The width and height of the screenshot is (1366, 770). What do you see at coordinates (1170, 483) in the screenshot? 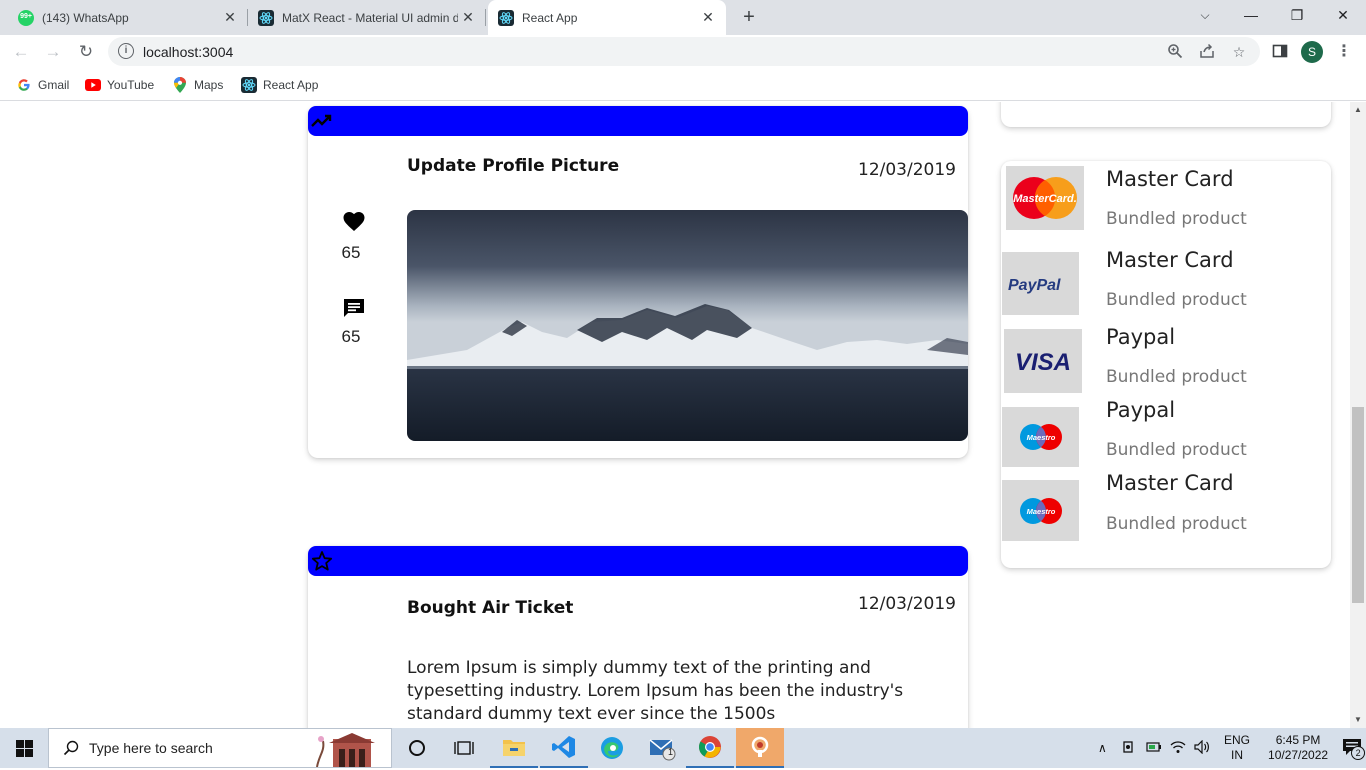
I see `product-name: Master Card` at bounding box center [1170, 483].